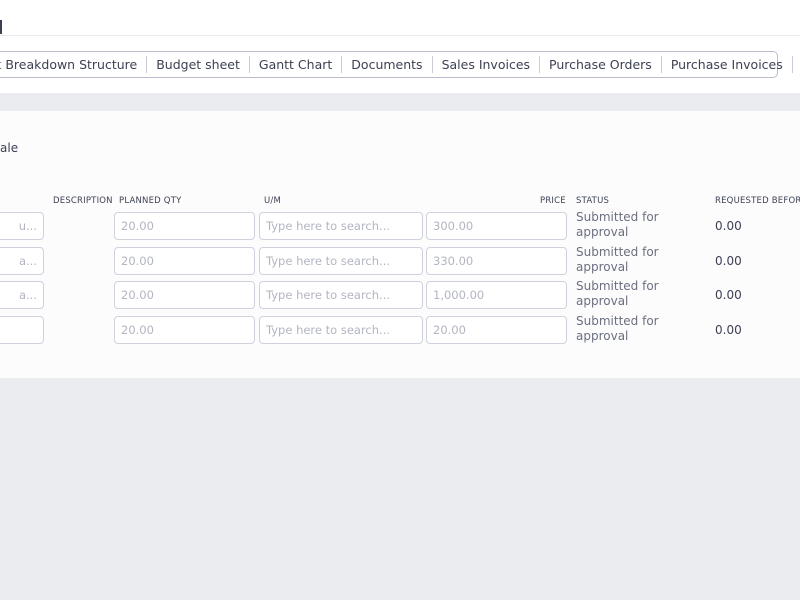 This screenshot has width=800, height=600. What do you see at coordinates (593, 201) in the screenshot?
I see `column-header-status: STATUS` at bounding box center [593, 201].